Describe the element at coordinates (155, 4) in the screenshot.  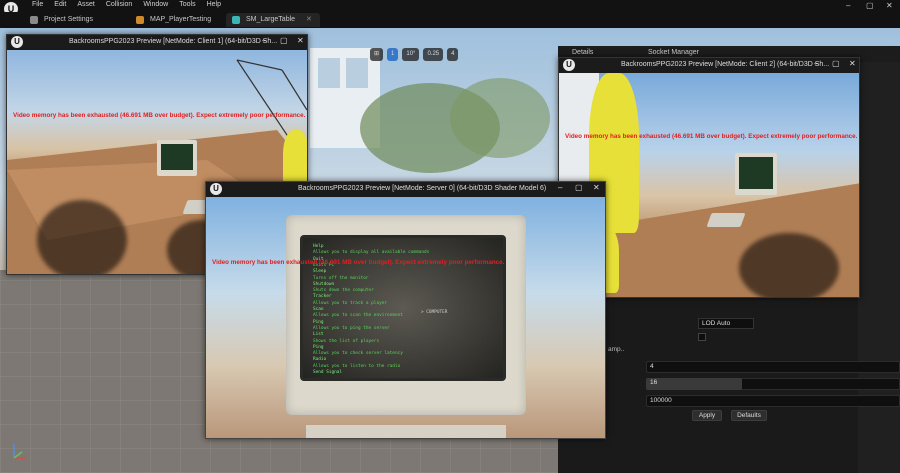
I see `menu-window: Window` at that location.